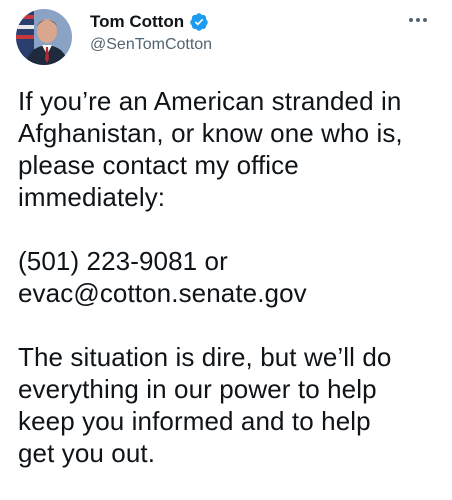  I want to click on tweet-line: everything in our power to help, so click(197, 389).